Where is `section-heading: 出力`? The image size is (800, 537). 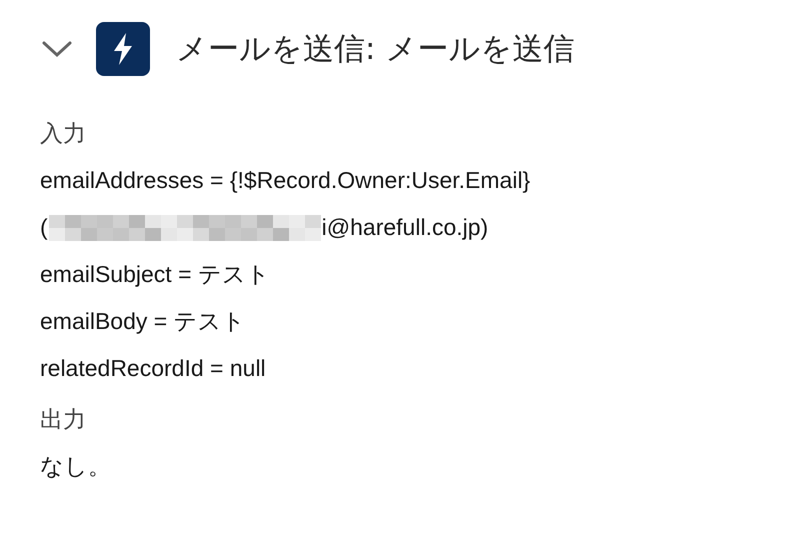
section-heading: 出力 is located at coordinates (63, 419).